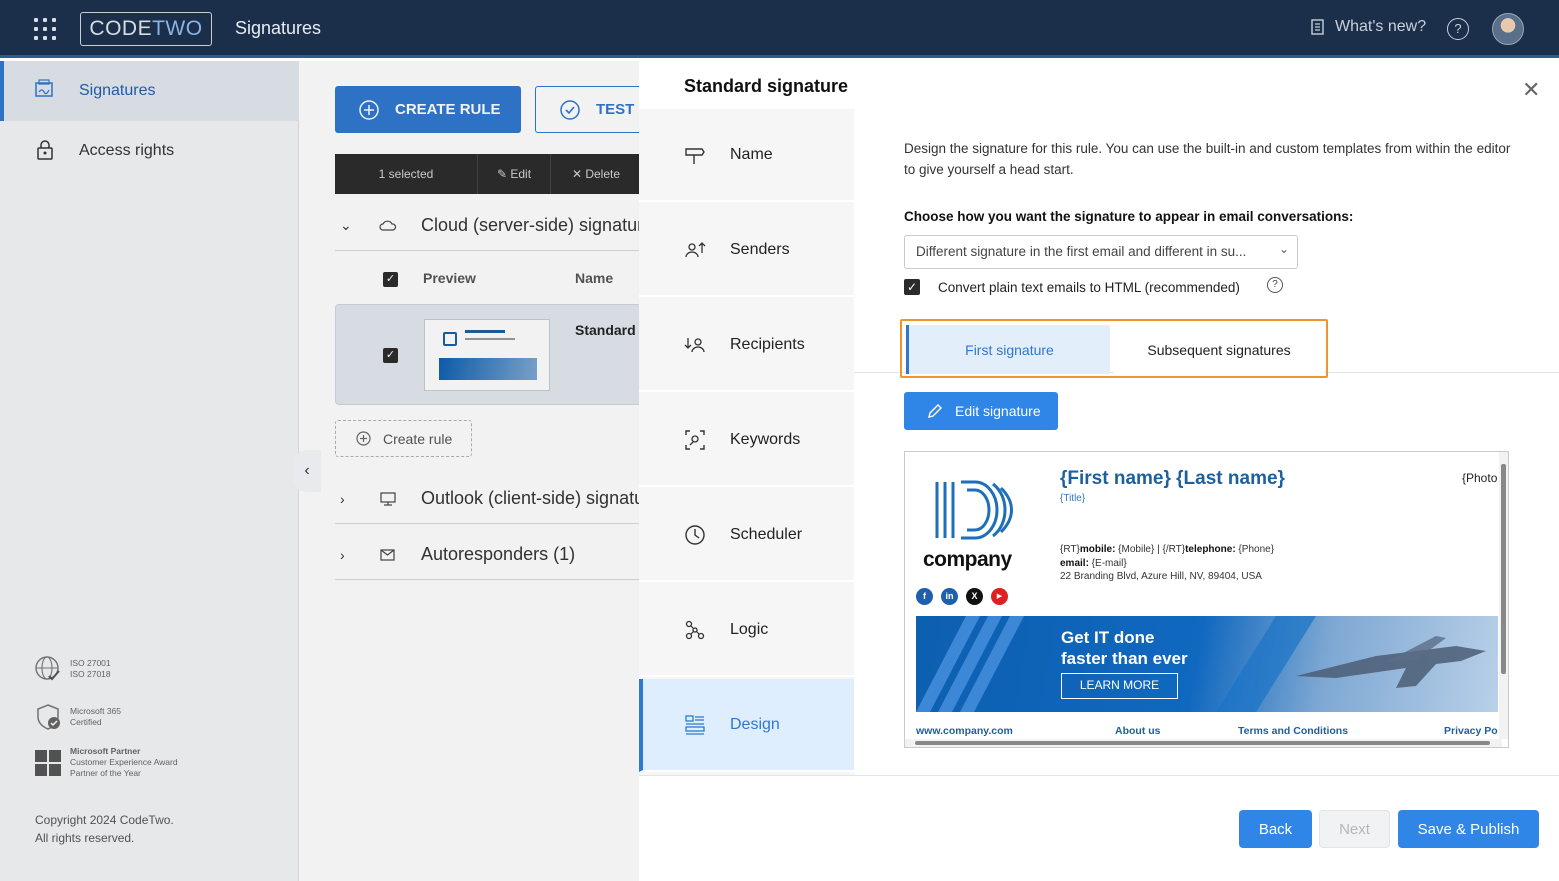 Image resolution: width=1559 pixels, height=881 pixels. What do you see at coordinates (1255, 549) in the screenshot?
I see `telephone-value: {Phone}` at bounding box center [1255, 549].